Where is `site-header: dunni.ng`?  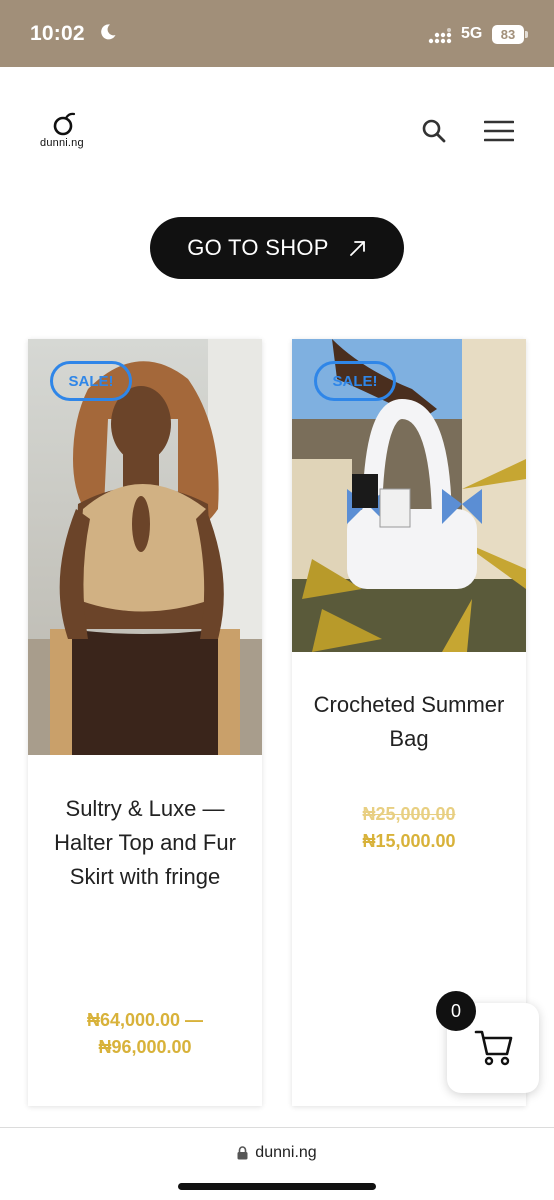
site-header: dunni.ng is located at coordinates (277, 127).